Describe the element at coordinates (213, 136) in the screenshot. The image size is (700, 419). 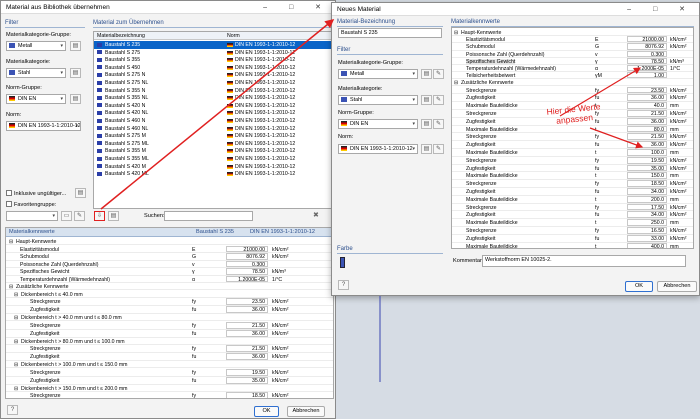
I see `material-row: Baustahl S 275 M DIN EN 1993-1-1:2010-12` at that location.